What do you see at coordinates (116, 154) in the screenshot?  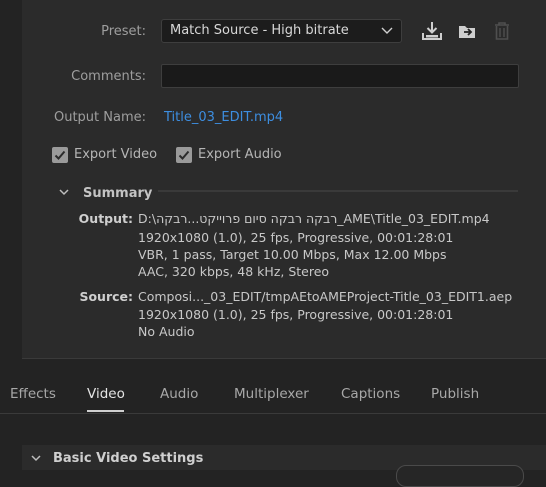 I see `export-video-label: Export Video` at bounding box center [116, 154].